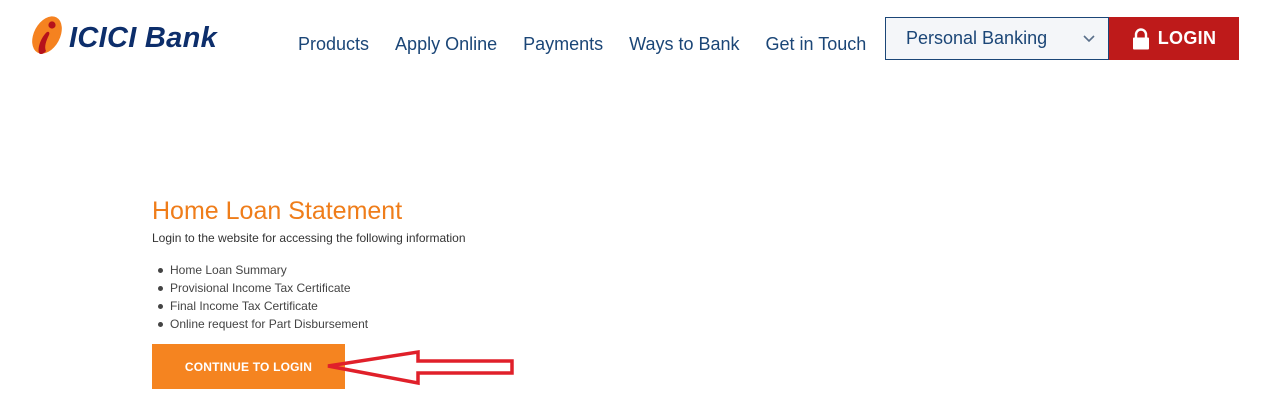  I want to click on page-title: Home Loan Statement, so click(277, 211).